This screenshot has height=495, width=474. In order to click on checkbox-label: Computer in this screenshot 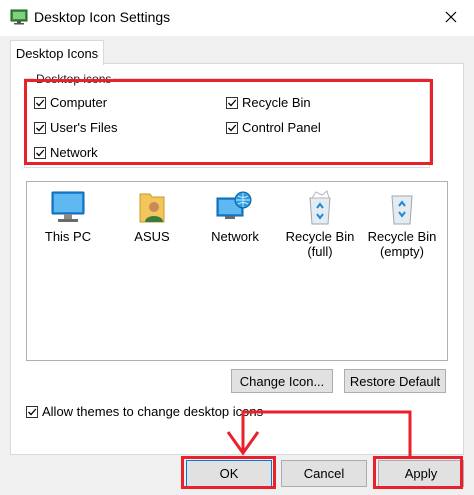, I will do `click(79, 102)`.